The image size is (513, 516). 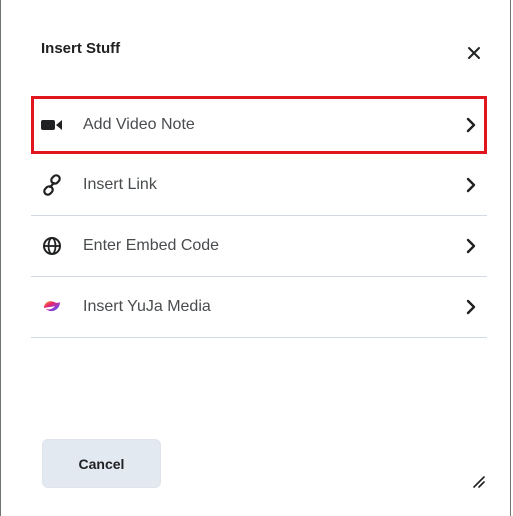 I want to click on dialog-title: Insert Stuff, so click(x=81, y=48).